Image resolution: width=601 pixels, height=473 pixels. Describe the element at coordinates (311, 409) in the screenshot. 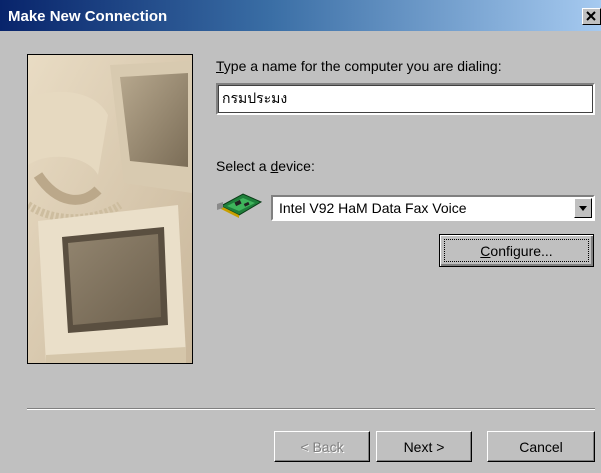

I see `footer-separator` at that location.